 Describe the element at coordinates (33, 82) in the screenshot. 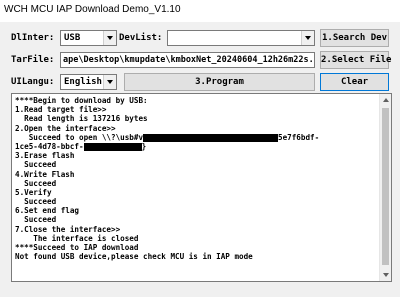

I see `uilangu-label: UILangu:` at that location.